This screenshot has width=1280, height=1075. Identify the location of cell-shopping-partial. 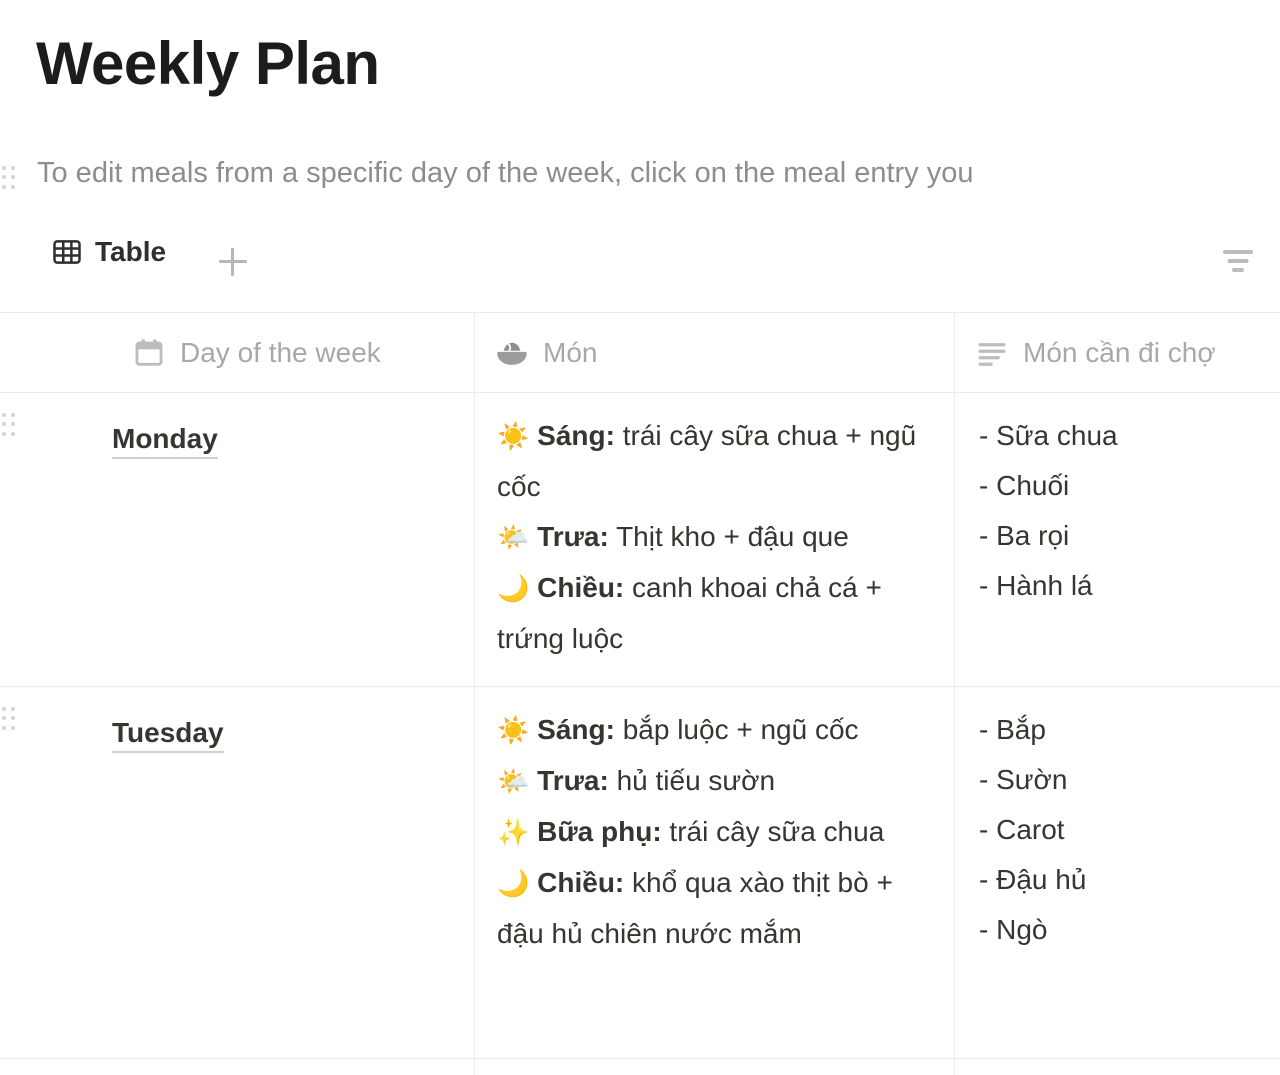
(1117, 1067).